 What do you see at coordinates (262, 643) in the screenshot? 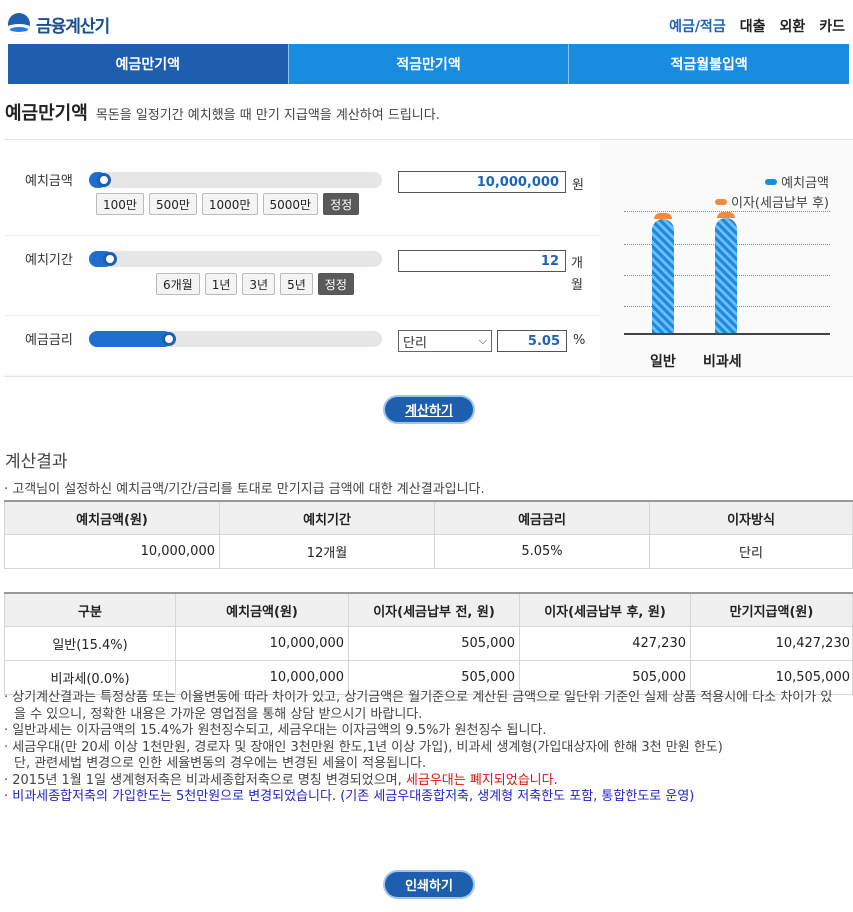
I see `detail-cell: 10,000,000` at bounding box center [262, 643].